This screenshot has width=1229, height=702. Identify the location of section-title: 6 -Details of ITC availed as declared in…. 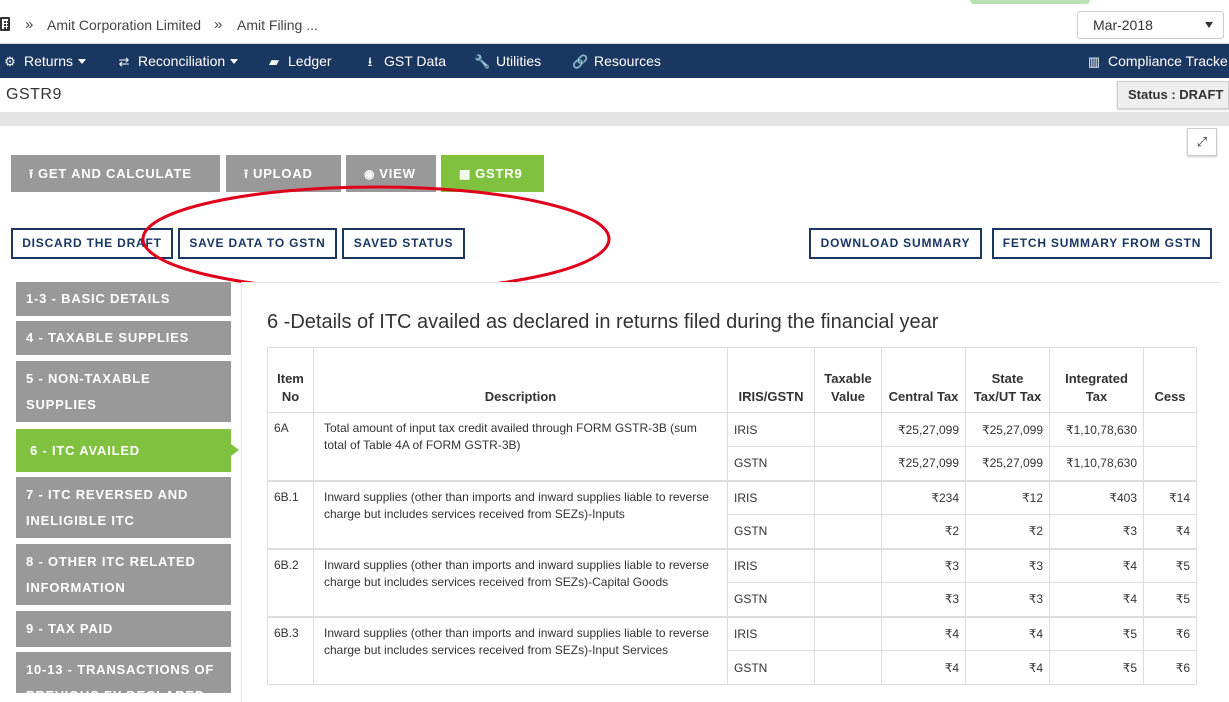
(603, 322).